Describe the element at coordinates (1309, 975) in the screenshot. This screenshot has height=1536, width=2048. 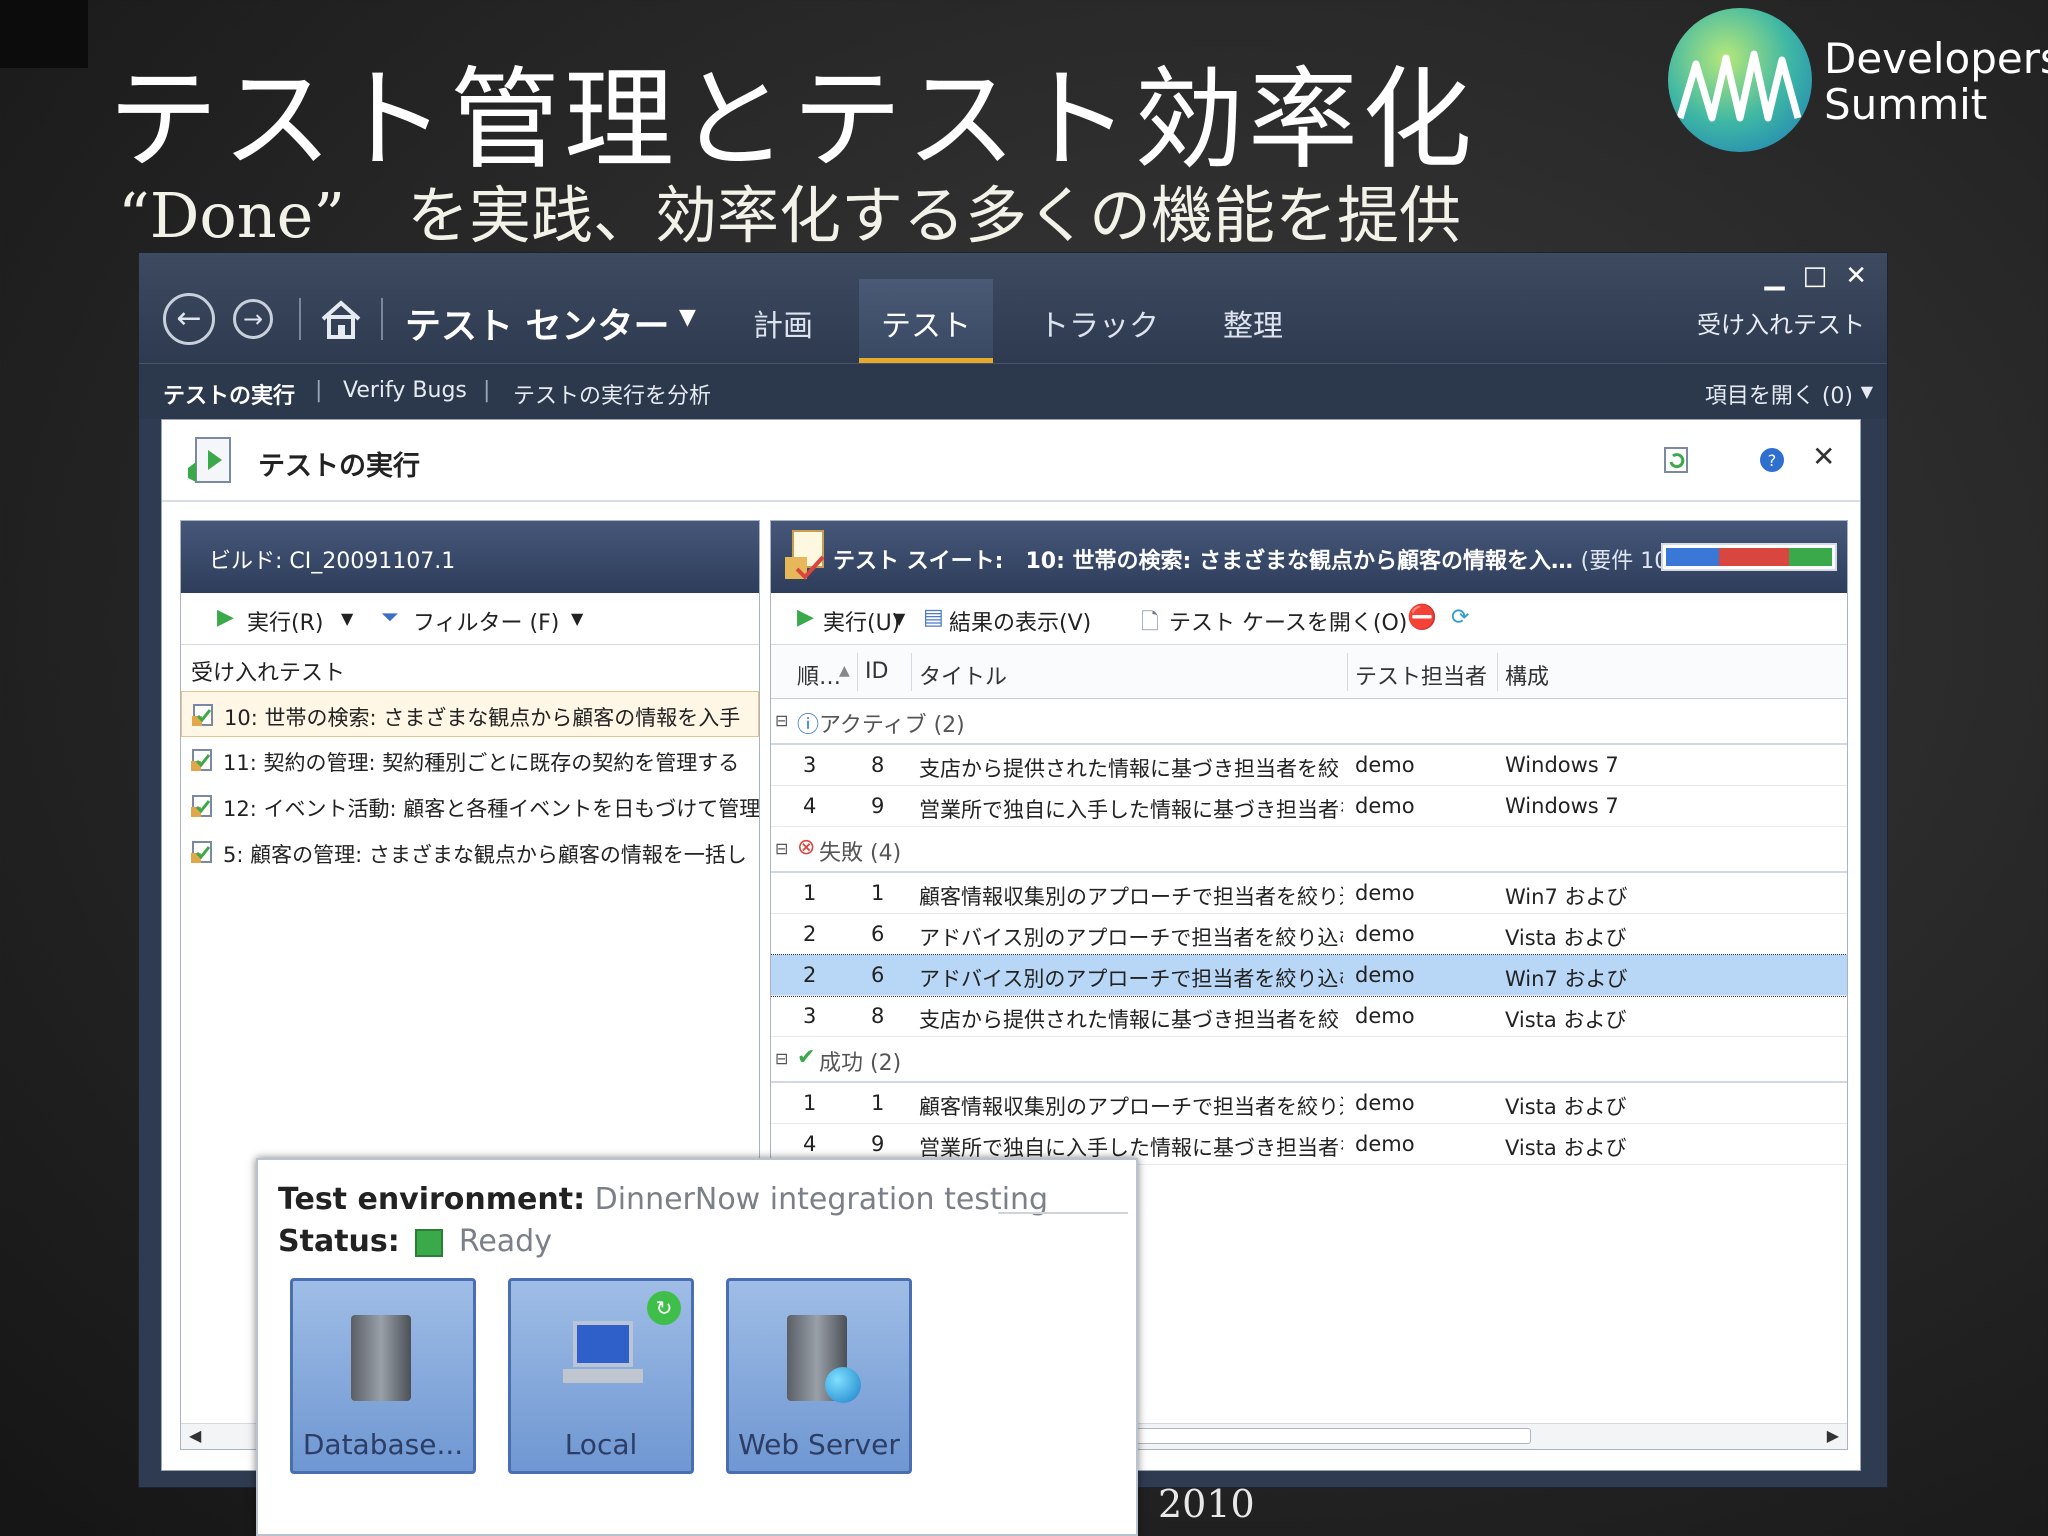
I see `table-row-selected: 2 6 アドバイス別のアプローチで担当者を絞り込む demo Win7 および` at that location.